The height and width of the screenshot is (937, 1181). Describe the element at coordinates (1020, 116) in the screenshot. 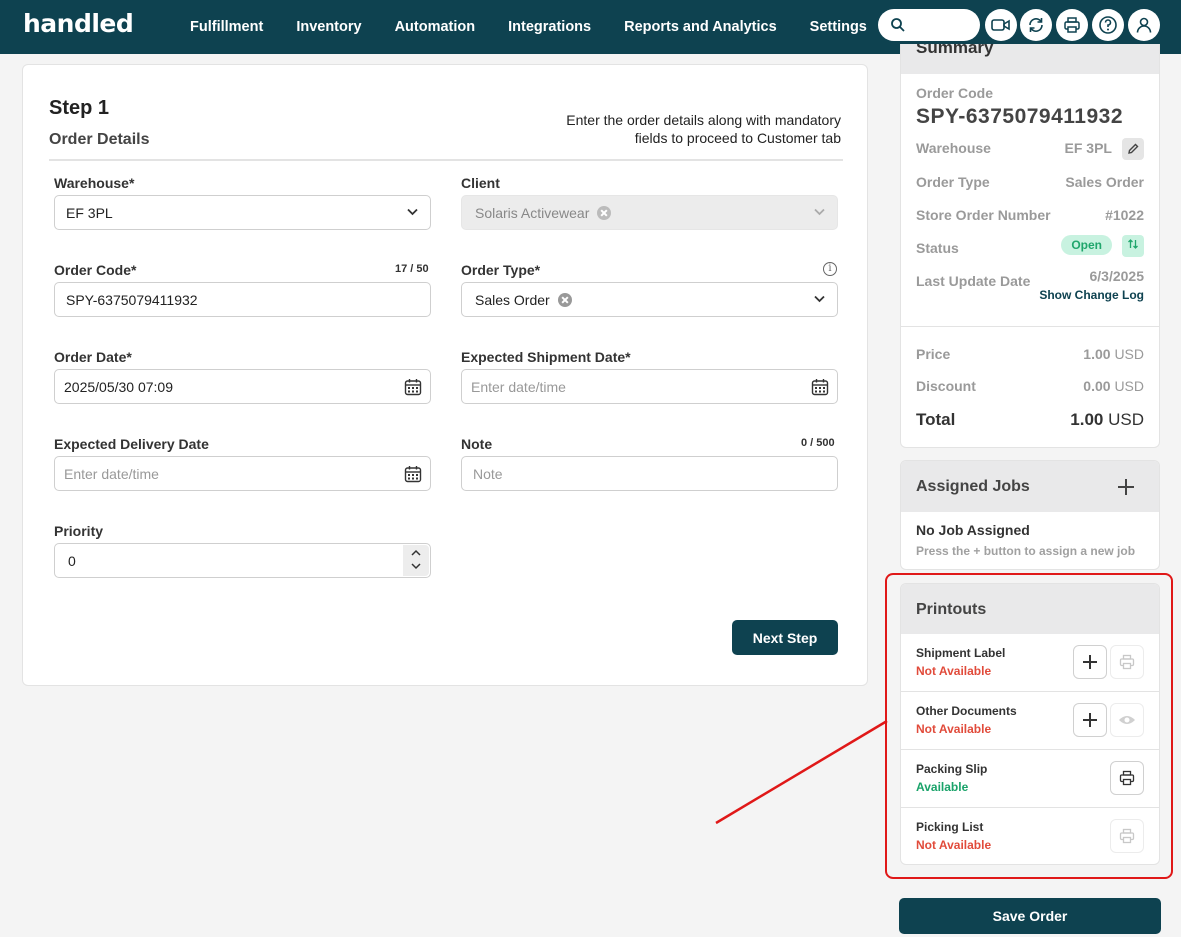

I see `summary-order-code: SPY-6375079411932` at that location.